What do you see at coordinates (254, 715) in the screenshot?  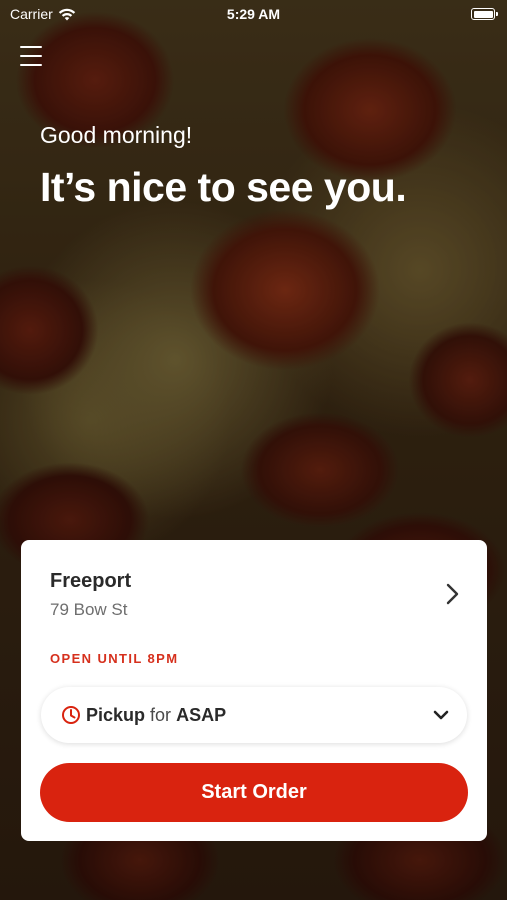 I see `order-mode-select: Pickup for ASAP` at bounding box center [254, 715].